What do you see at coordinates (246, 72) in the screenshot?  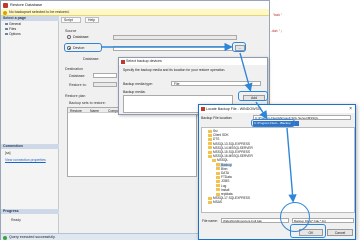 I see `arrow-browse-to-add` at bounding box center [246, 72].